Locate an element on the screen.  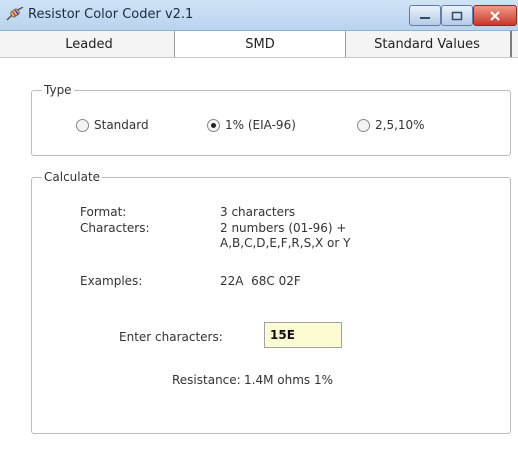
minimize-button is located at coordinates (425, 15).